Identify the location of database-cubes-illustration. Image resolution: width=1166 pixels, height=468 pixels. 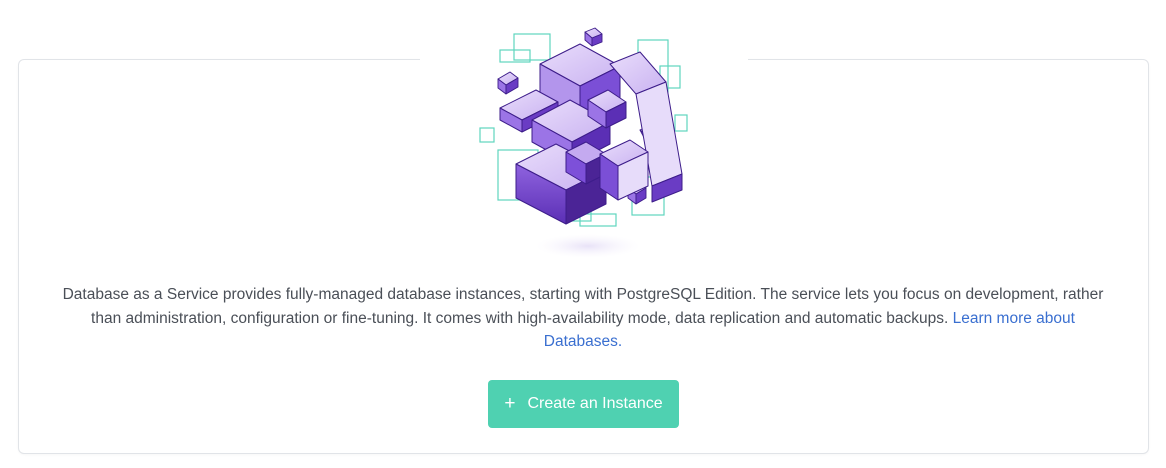
(583, 142).